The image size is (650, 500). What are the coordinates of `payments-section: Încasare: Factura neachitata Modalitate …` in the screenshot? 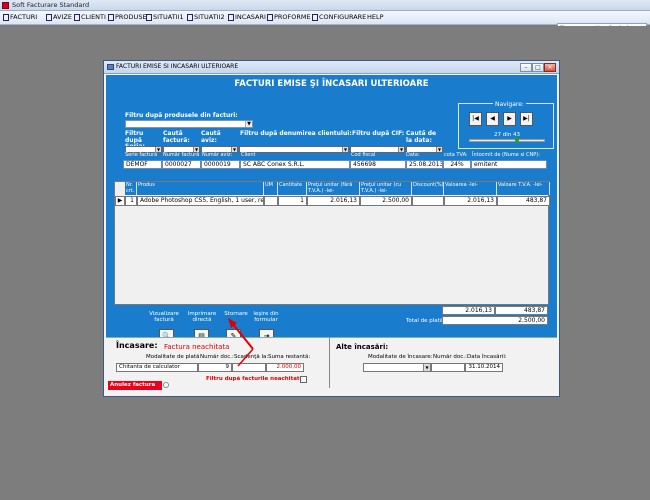 It's located at (331, 365).